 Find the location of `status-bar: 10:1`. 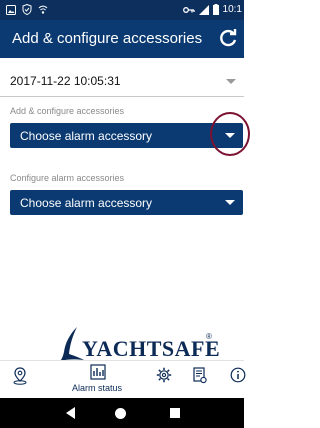

status-bar: 10:1 is located at coordinates (122, 10).